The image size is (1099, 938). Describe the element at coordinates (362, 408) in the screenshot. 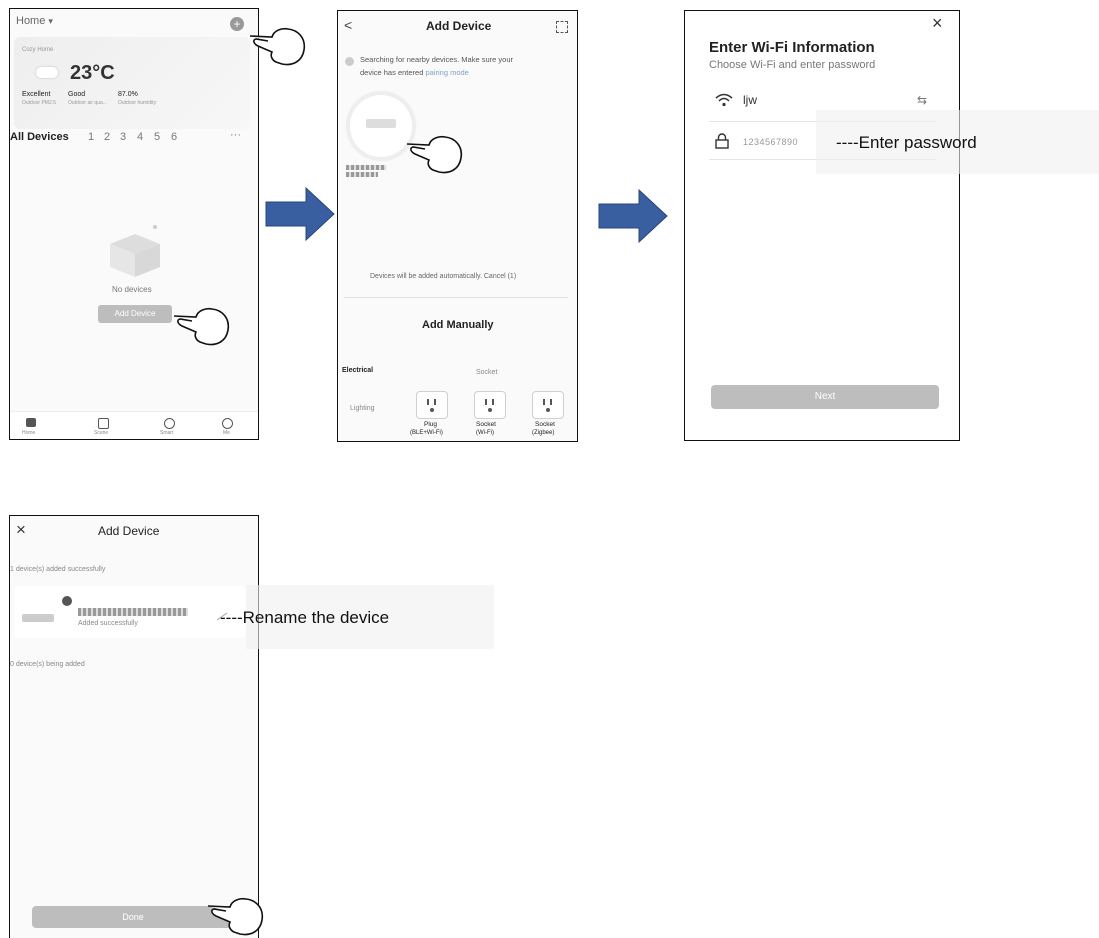

I see `category-lighting: Lighting` at that location.